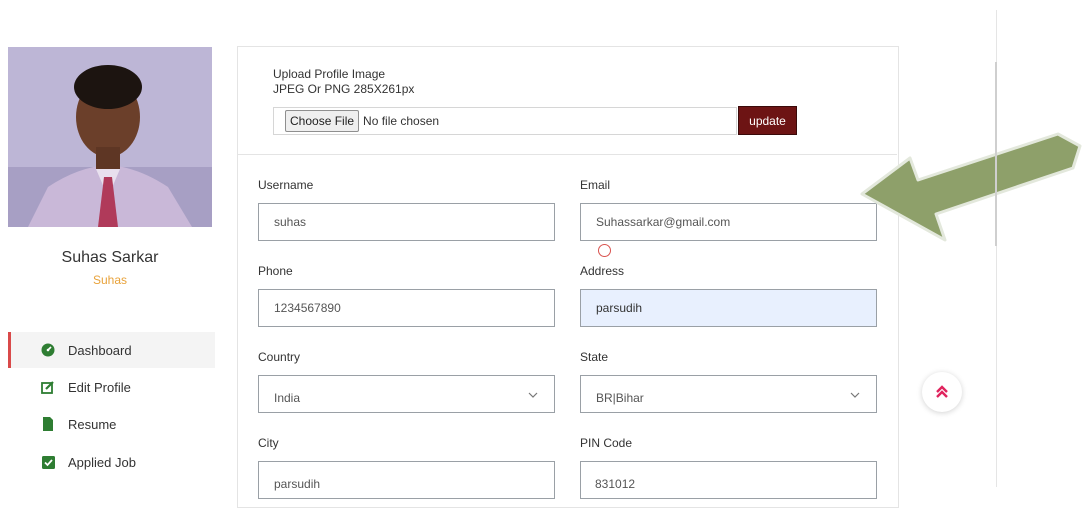 The width and height of the screenshot is (1083, 508). Describe the element at coordinates (110, 280) in the screenshot. I see `profile-username: Suhas` at that location.